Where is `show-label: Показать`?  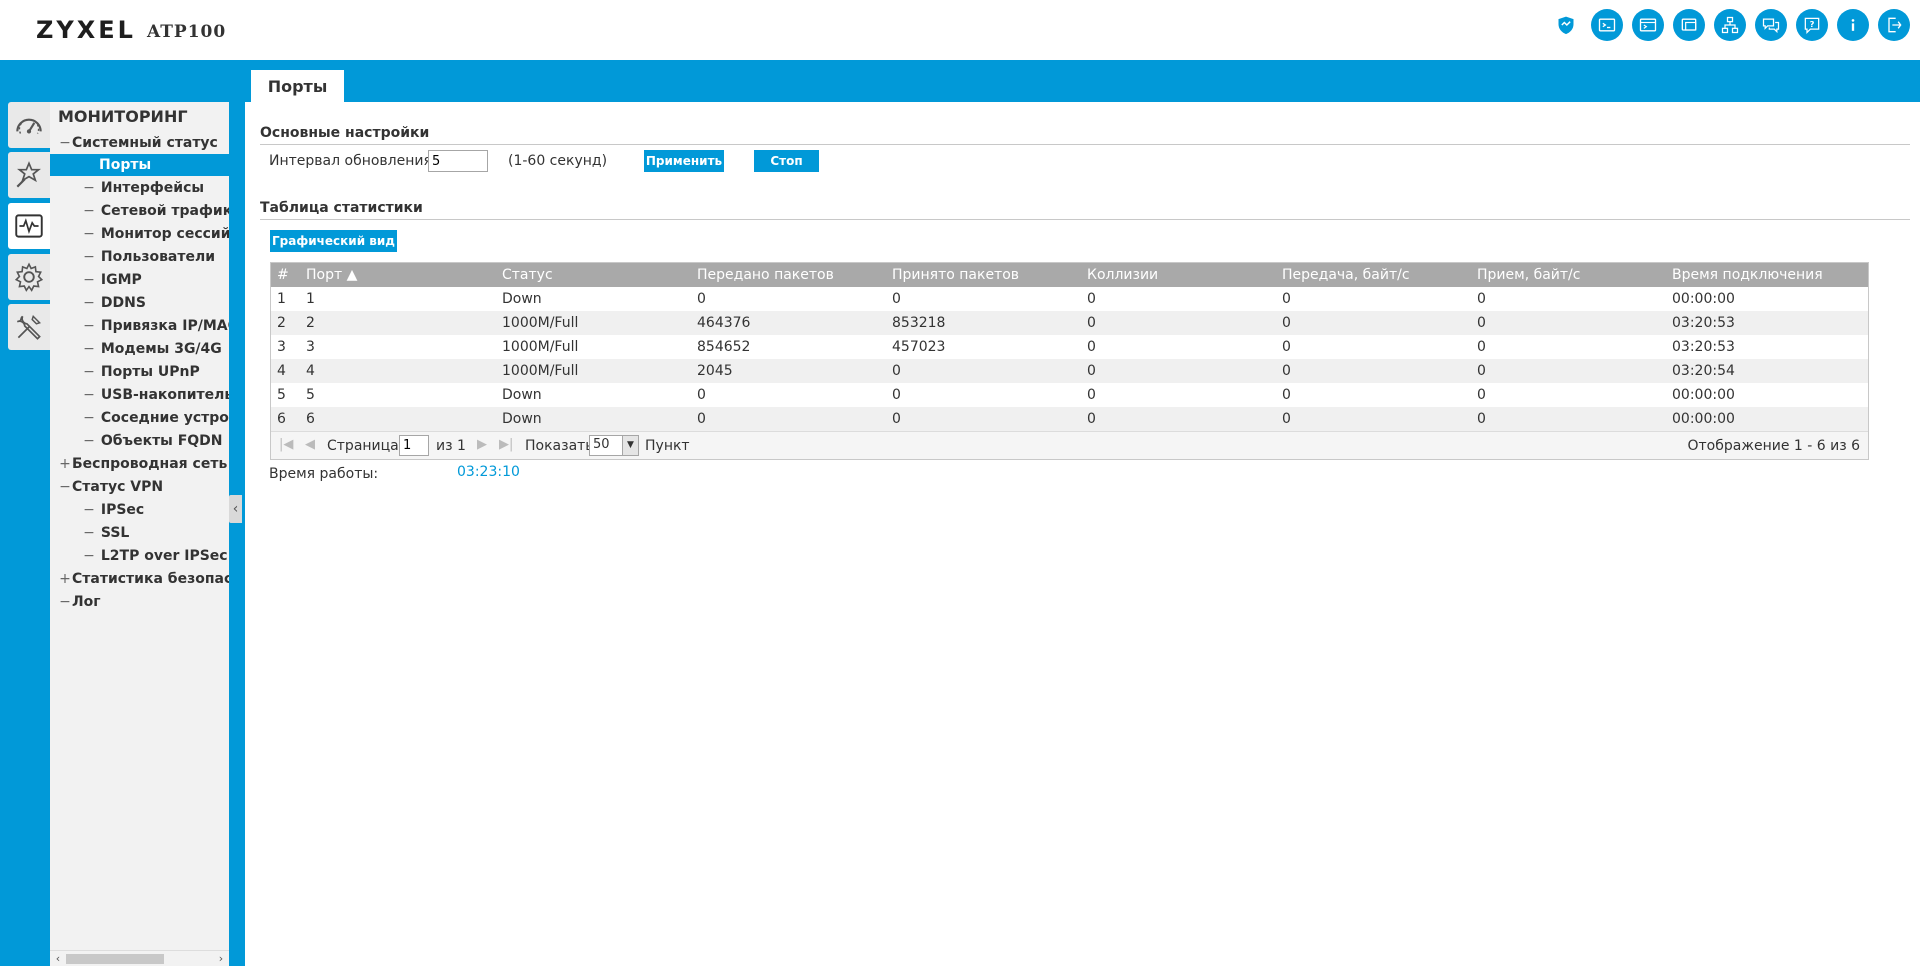 show-label: Показать is located at coordinates (559, 446).